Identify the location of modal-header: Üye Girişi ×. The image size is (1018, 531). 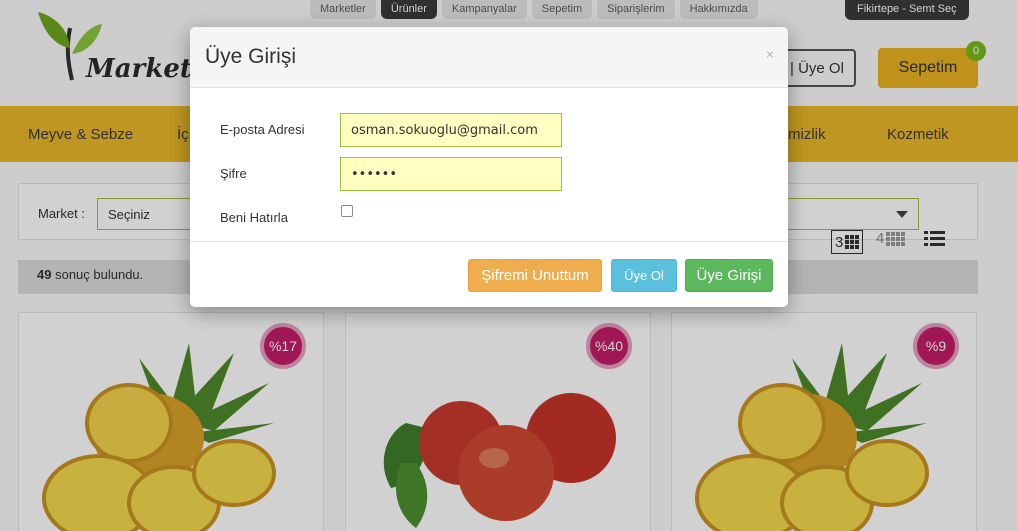
(489, 57).